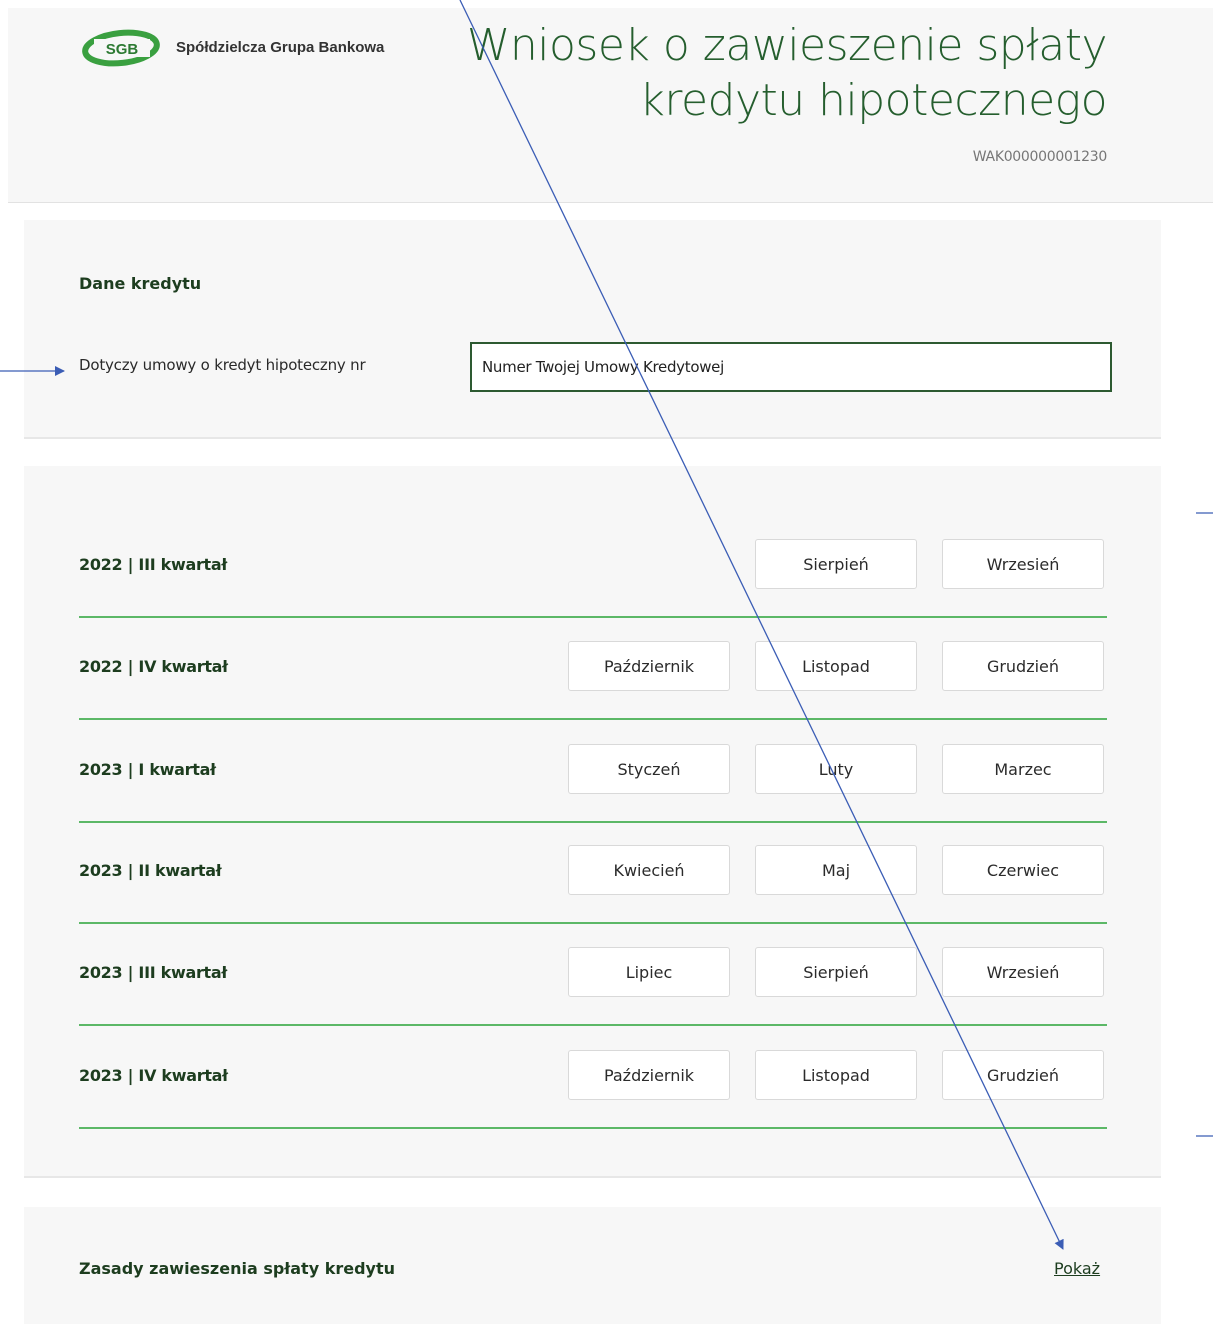 The width and height of the screenshot is (1213, 1324). Describe the element at coordinates (592, 1265) in the screenshot. I see `rules-section: Zasady zawieszenia spłaty kredytu Pokaż` at that location.